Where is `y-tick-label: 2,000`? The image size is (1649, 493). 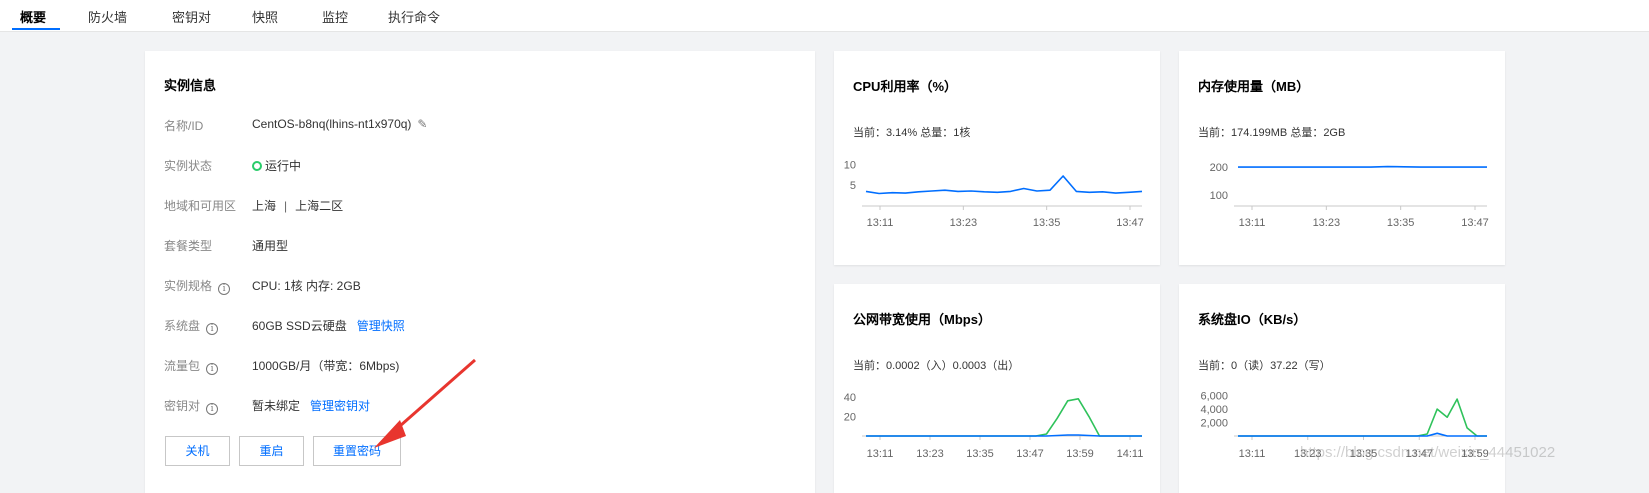
y-tick-label: 2,000 is located at coordinates (1214, 424).